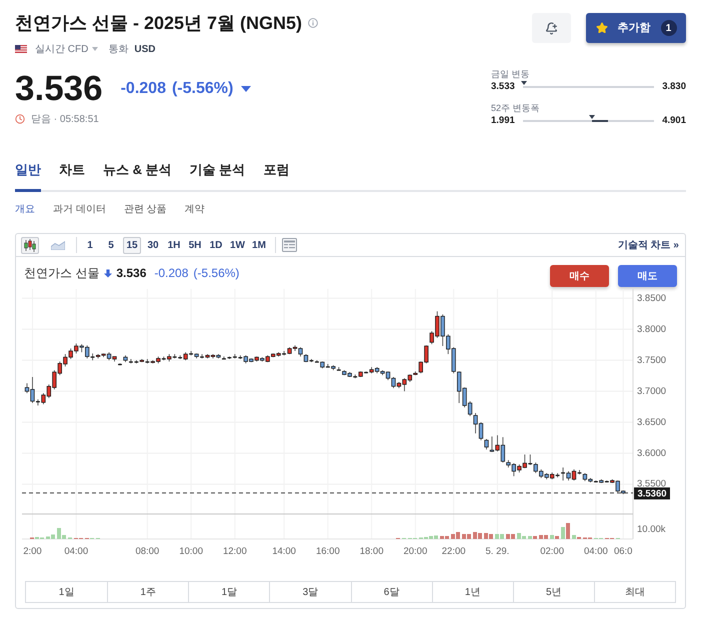 Image resolution: width=702 pixels, height=625 pixels. I want to click on interval-button: 1W, so click(237, 245).